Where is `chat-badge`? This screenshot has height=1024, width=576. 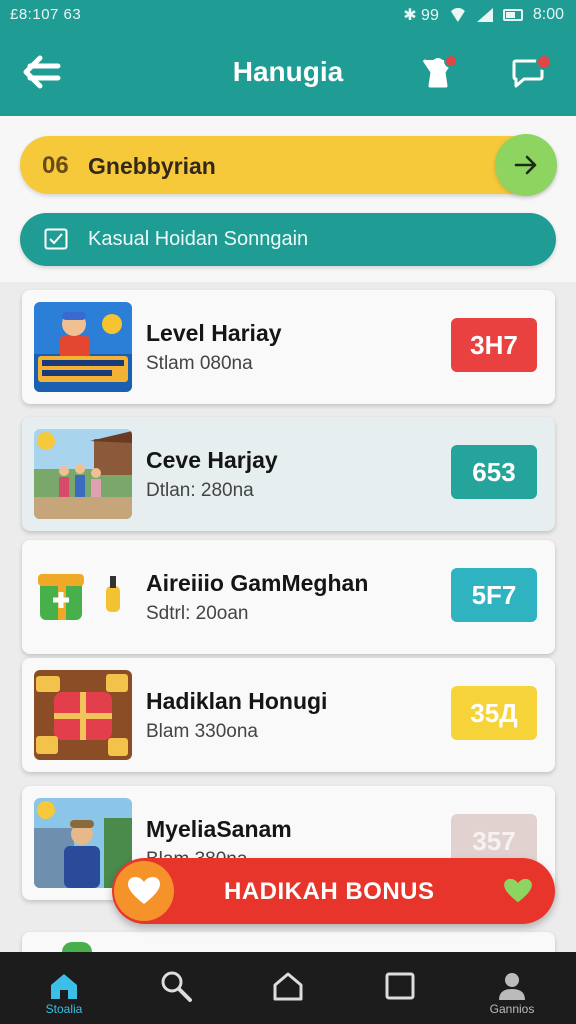
chat-badge is located at coordinates (544, 62).